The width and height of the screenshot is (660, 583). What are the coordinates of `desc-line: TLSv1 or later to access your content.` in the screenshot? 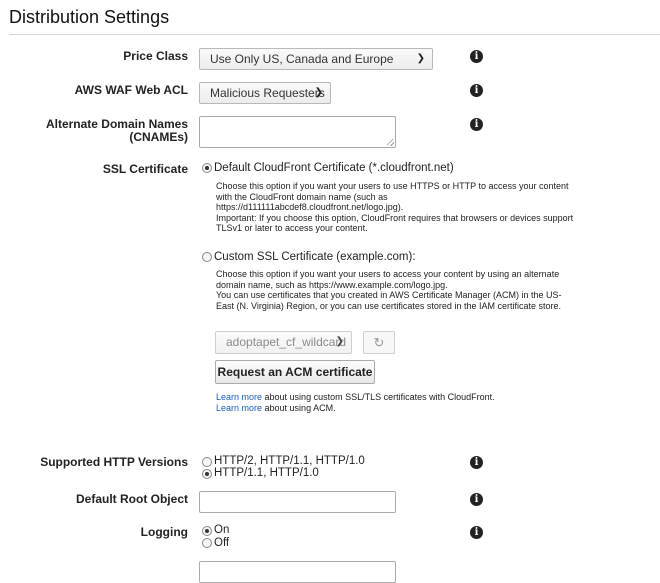 It's located at (292, 228).